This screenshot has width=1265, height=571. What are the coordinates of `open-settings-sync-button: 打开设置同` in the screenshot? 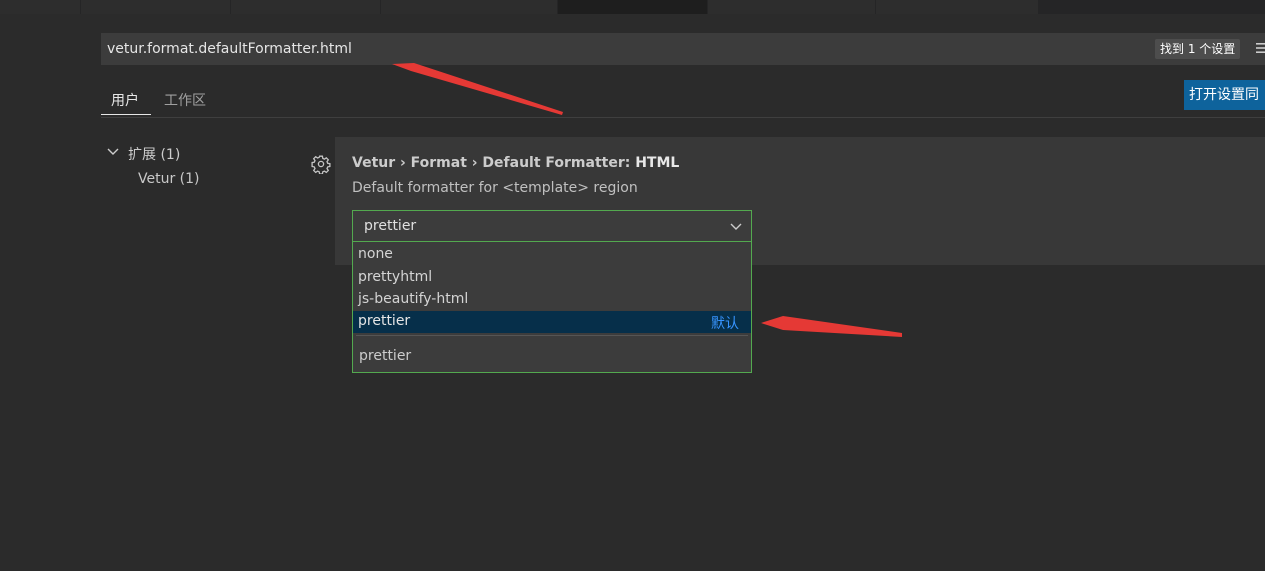 It's located at (1224, 95).